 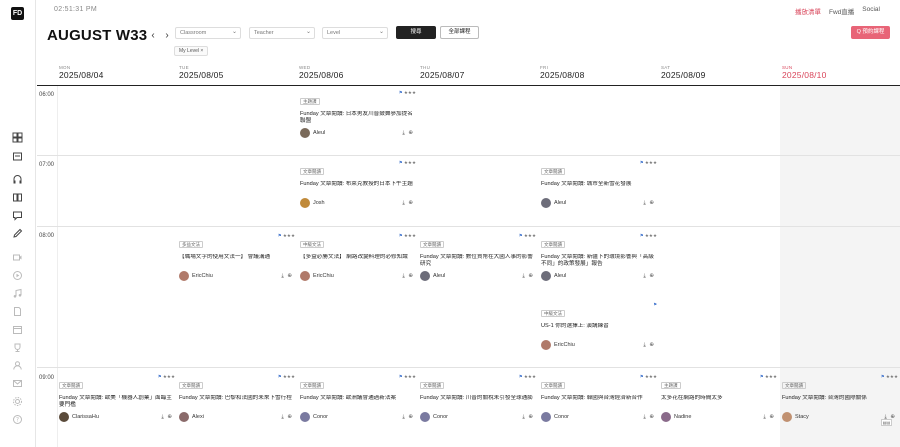 What do you see at coordinates (17, 365) in the screenshot?
I see `user-icon` at bounding box center [17, 365].